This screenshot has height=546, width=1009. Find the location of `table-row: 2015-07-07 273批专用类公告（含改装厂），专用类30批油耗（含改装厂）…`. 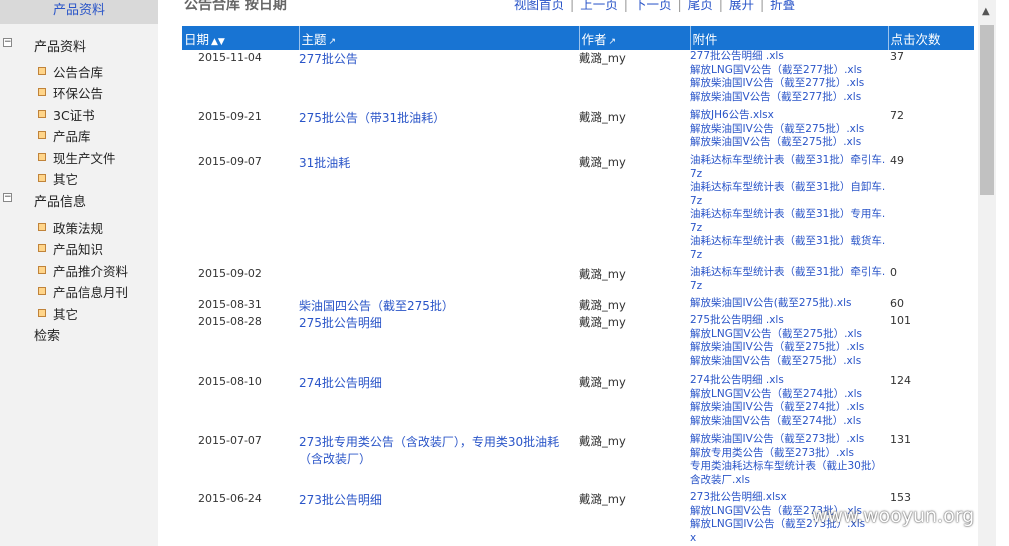

table-row: 2015-07-07 273批专用类公告（含改装厂），专用类30批油耗（含改装厂）… is located at coordinates (578, 462).